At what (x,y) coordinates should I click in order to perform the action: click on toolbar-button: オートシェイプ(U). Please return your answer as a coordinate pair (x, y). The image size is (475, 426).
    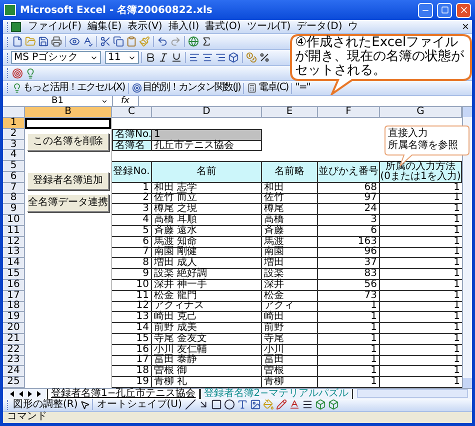
    Looking at the image, I should click on (139, 404).